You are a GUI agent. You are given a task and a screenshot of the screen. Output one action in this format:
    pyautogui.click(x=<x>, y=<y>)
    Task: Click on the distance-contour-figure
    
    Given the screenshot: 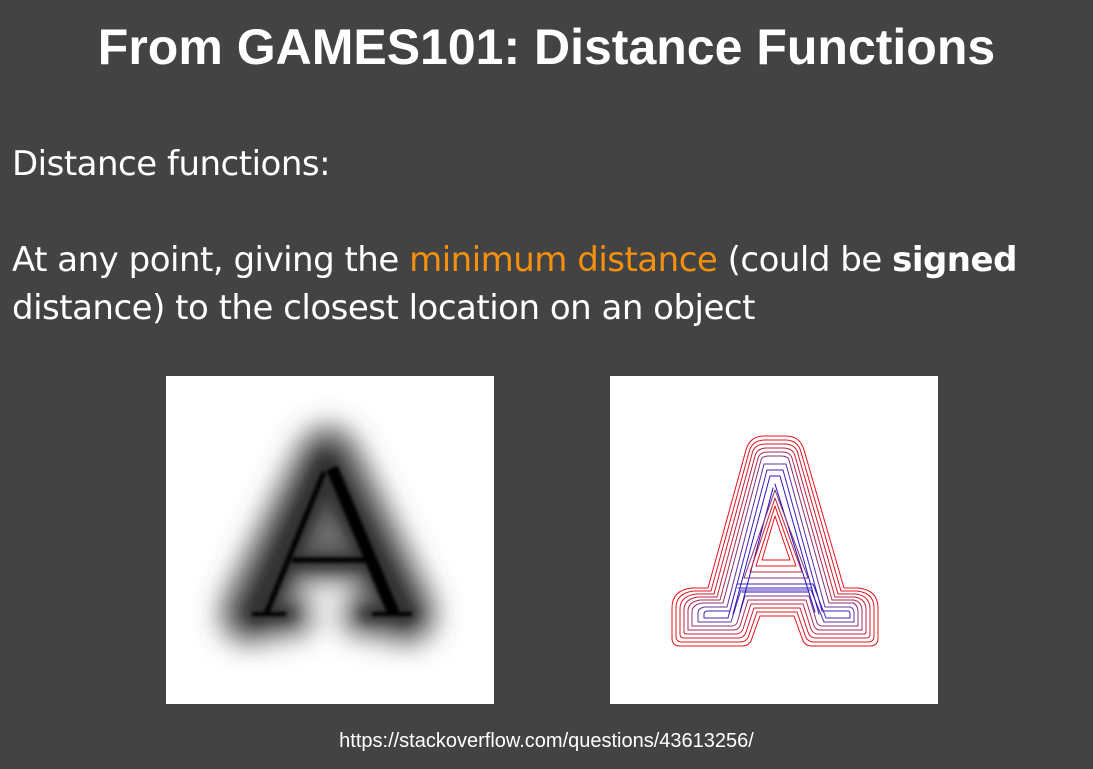 What is the action you would take?
    pyautogui.click(x=774, y=540)
    